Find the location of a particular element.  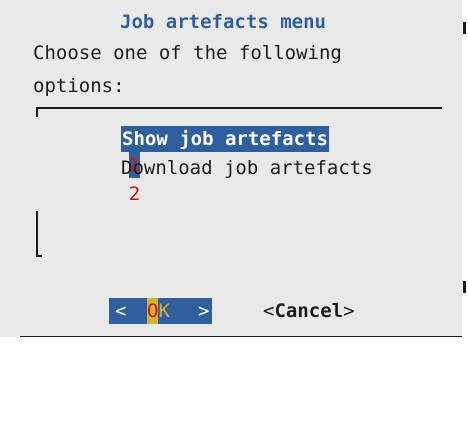

menu-item-label: Download job artefacts is located at coordinates (247, 168).